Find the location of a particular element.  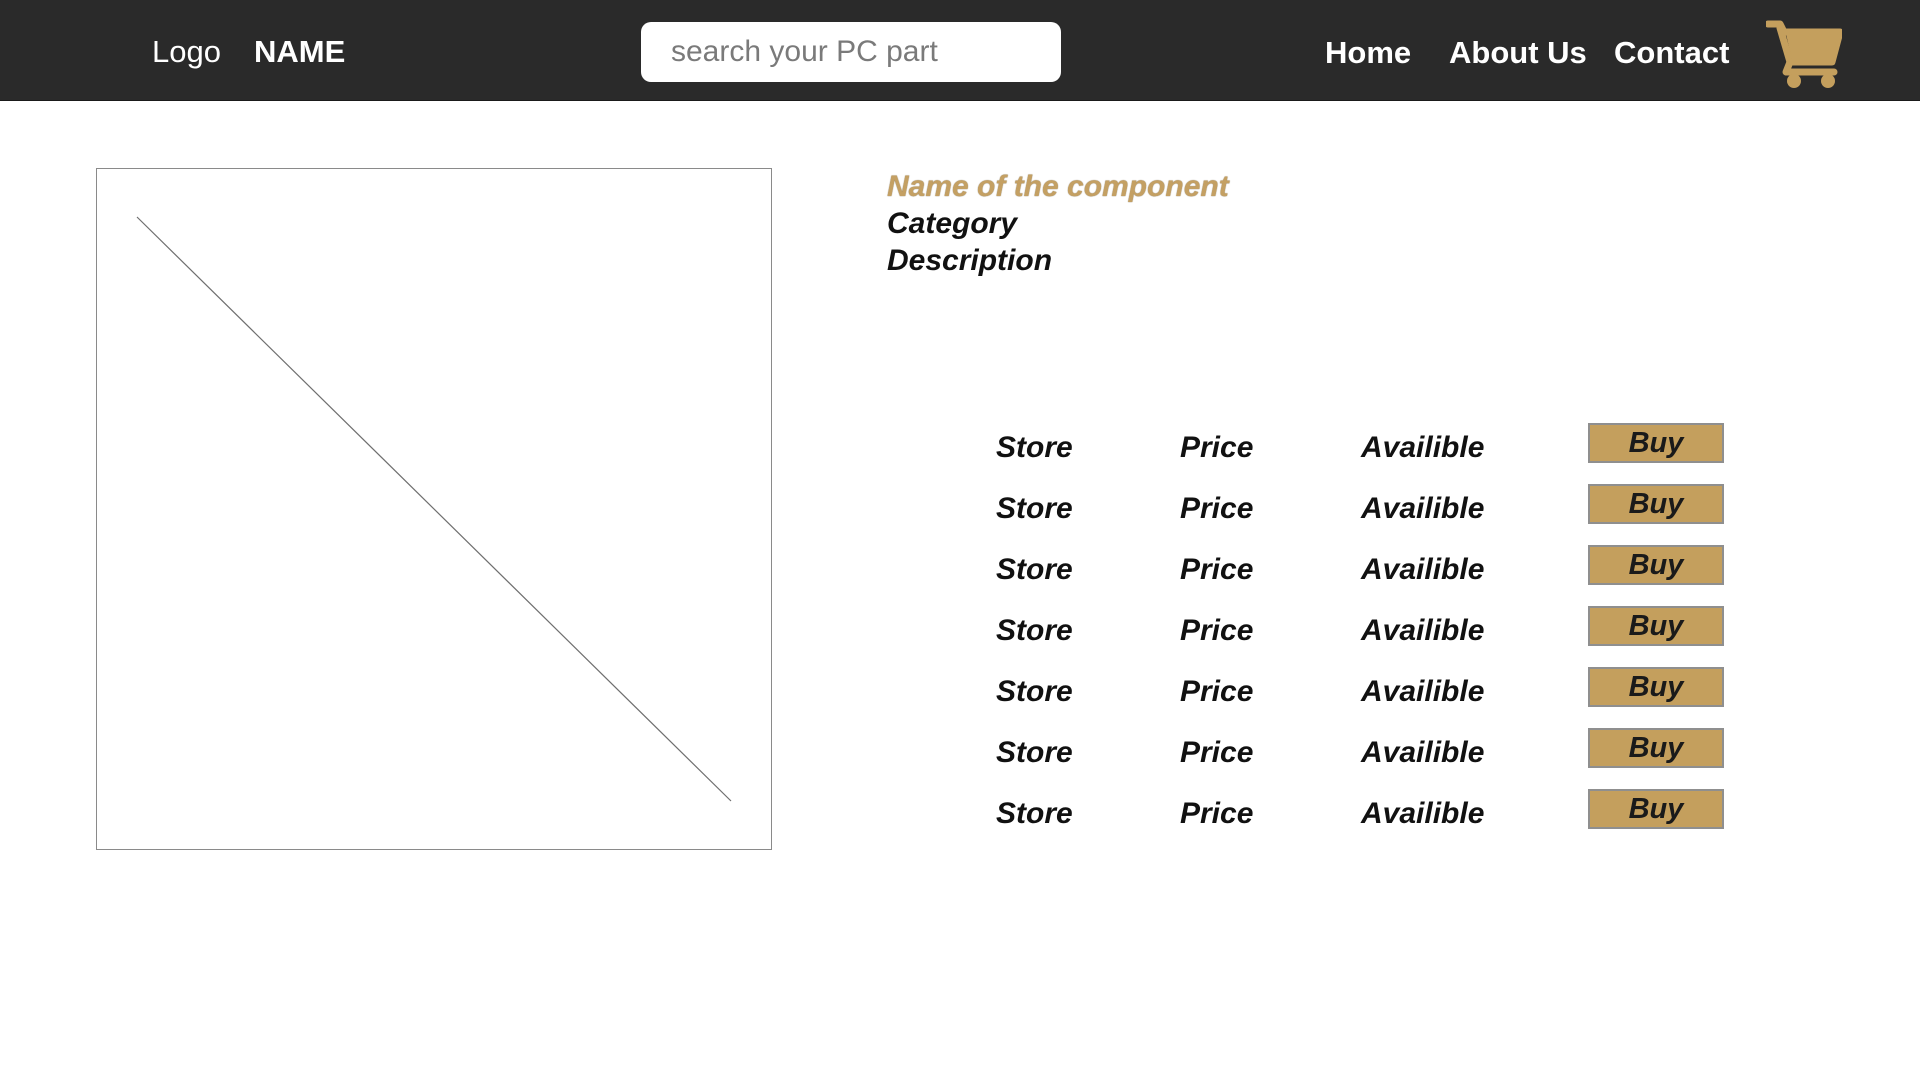

logo: Logo is located at coordinates (186, 52).